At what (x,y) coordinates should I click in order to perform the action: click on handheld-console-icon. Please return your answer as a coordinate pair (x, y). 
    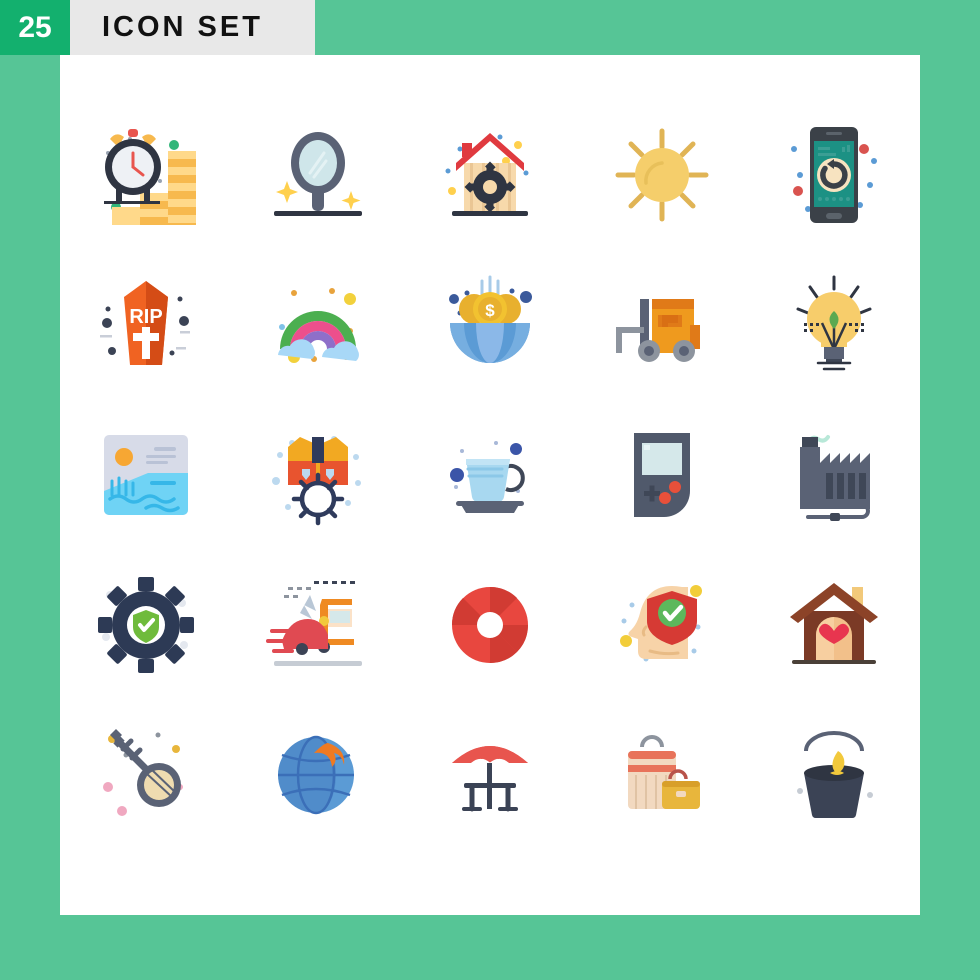
    Looking at the image, I should click on (662, 475).